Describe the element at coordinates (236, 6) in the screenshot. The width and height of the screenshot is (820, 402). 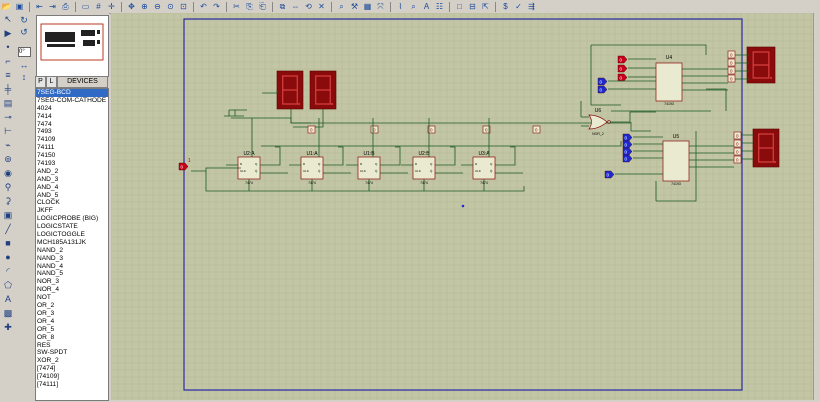
I see `cut-icon: ✂` at that location.